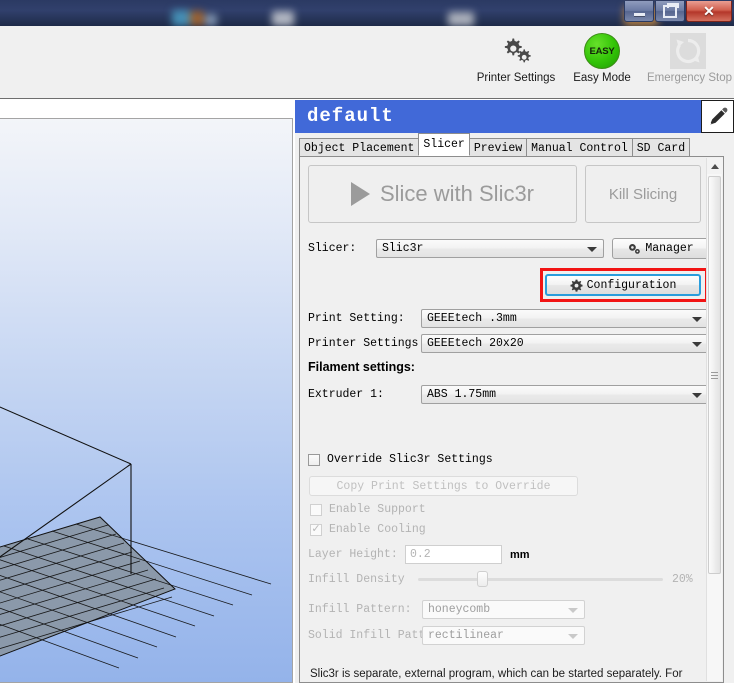 The height and width of the screenshot is (683, 734). Describe the element at coordinates (475, 343) in the screenshot. I see `printer-settings-value: GEEEtech 20x20` at that location.